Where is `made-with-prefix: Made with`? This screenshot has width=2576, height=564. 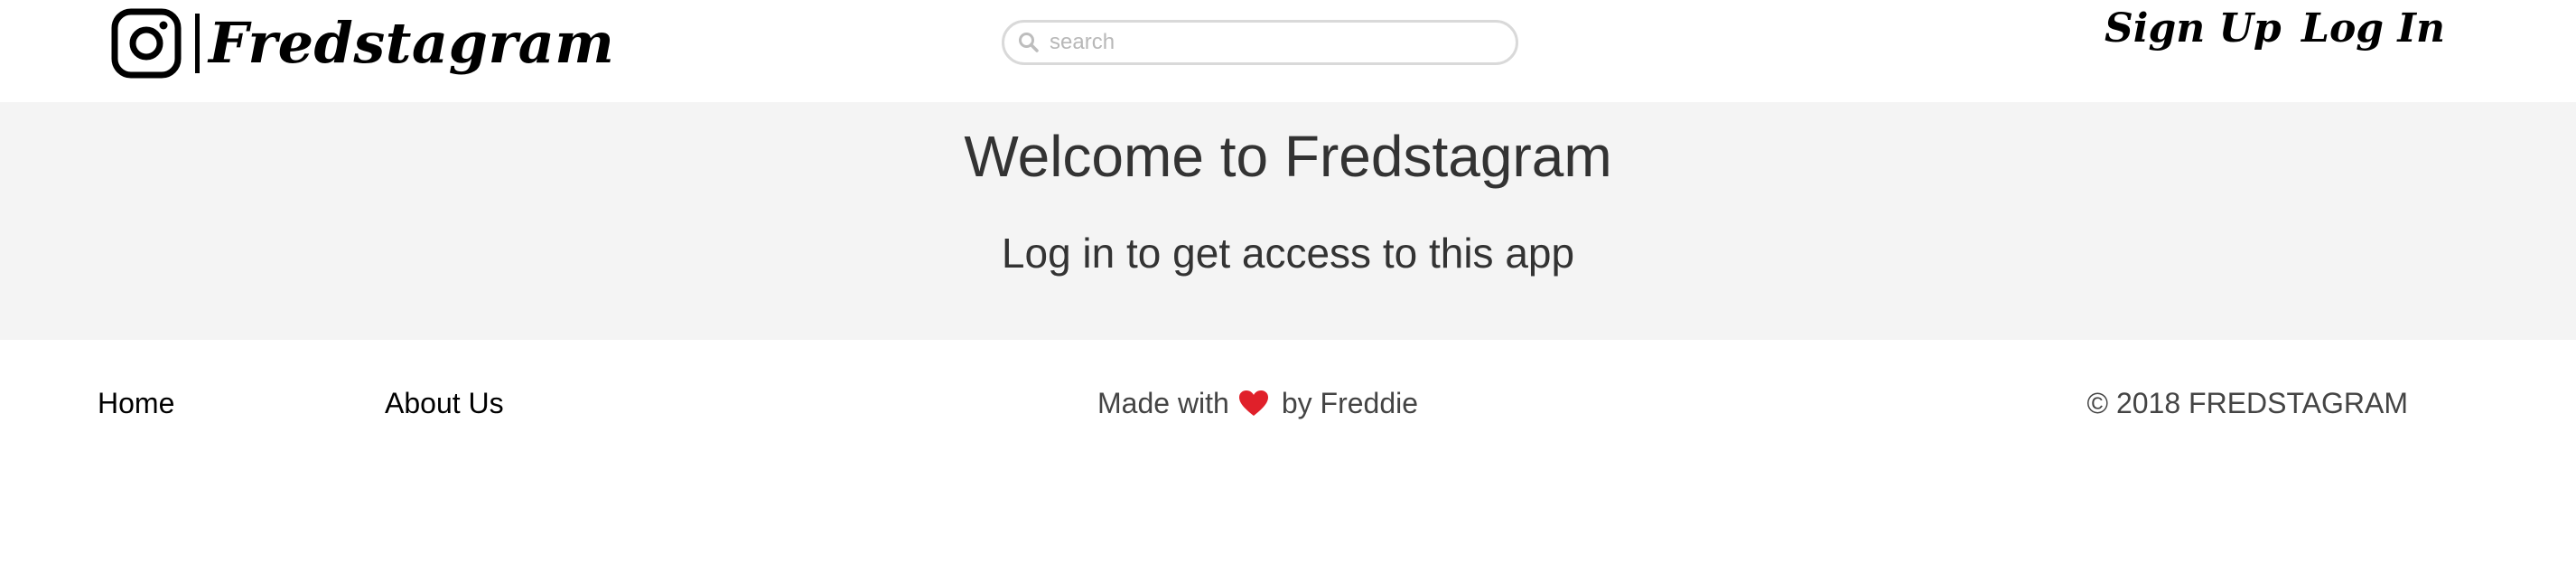 made-with-prefix: Made with is located at coordinates (1163, 403).